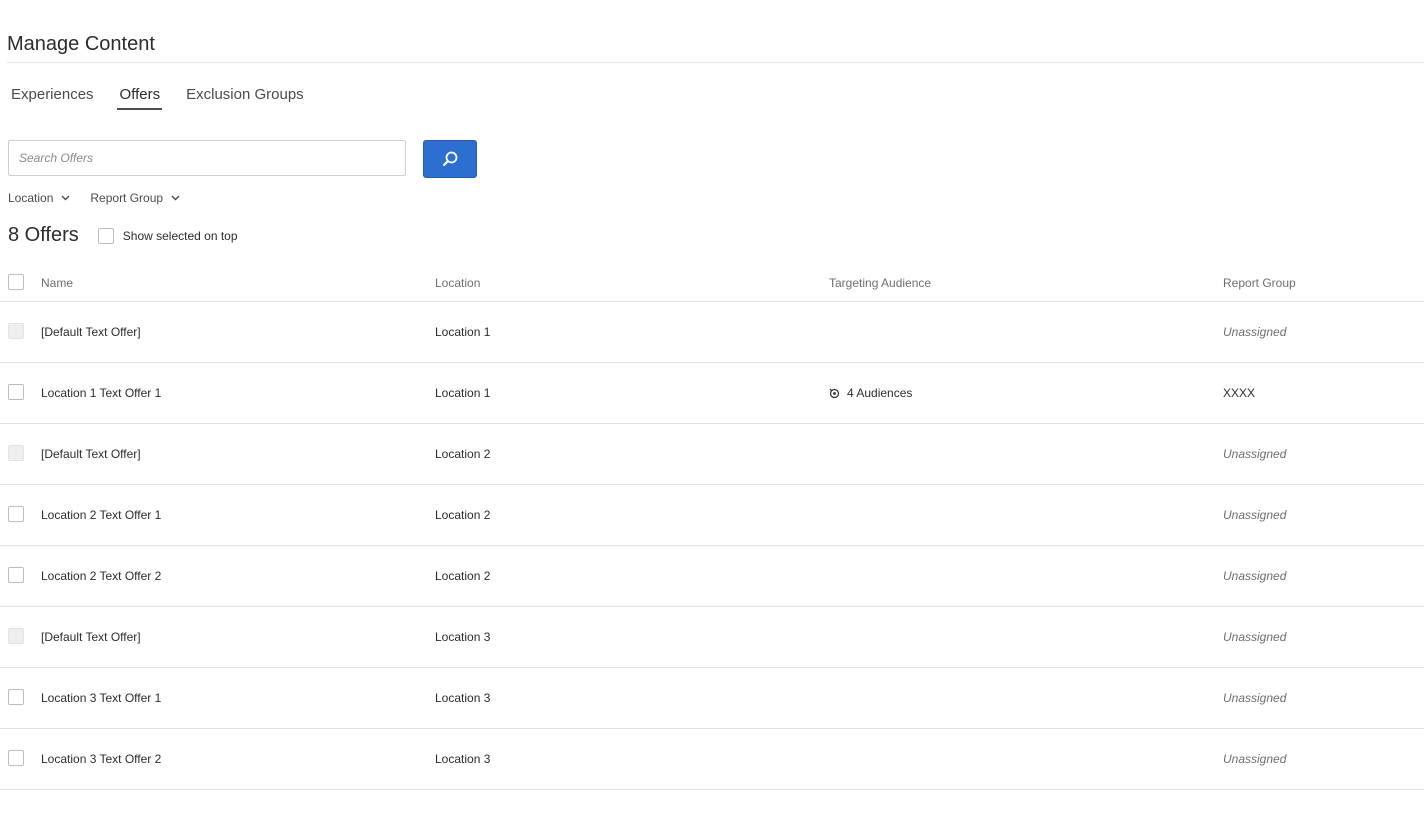  I want to click on results-summary: 8 Offers Show selected on top, so click(123, 235).